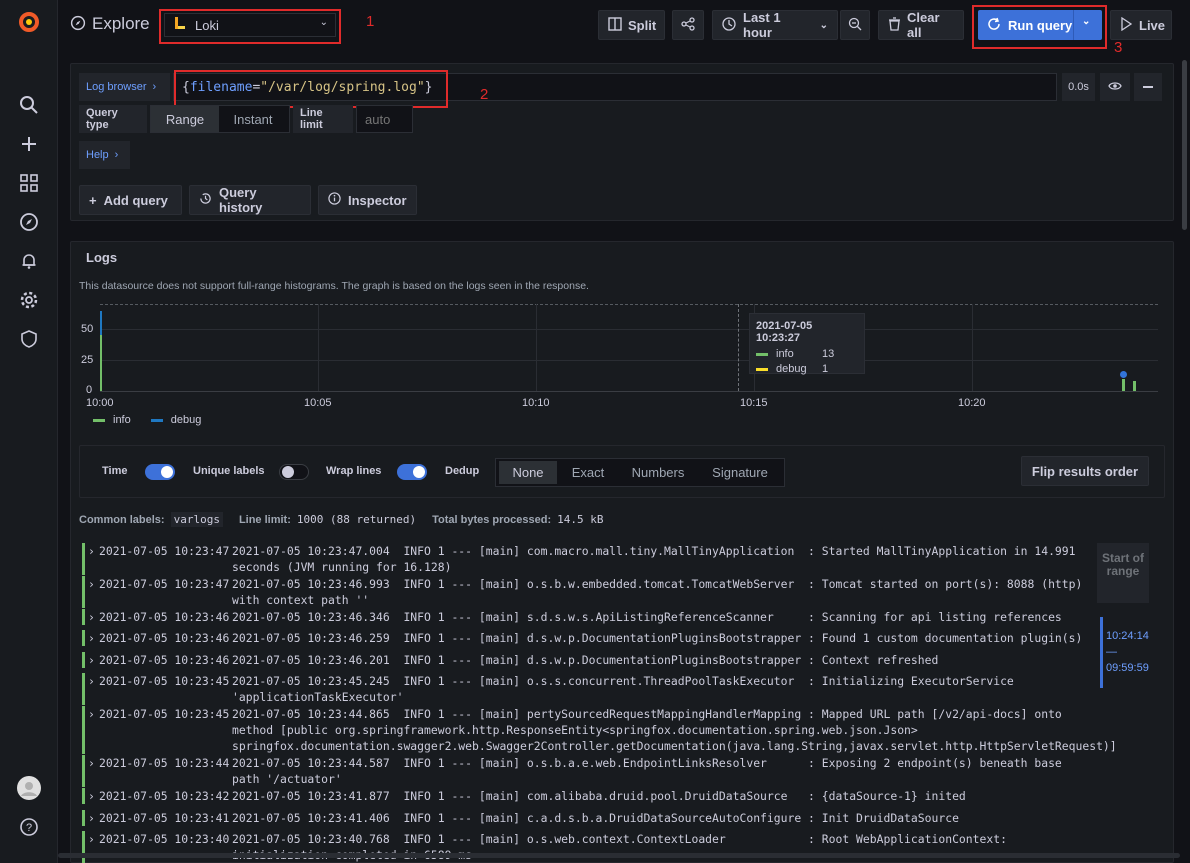 The height and width of the screenshot is (863, 1190). What do you see at coordinates (97, 155) in the screenshot?
I see `help-label: Help` at bounding box center [97, 155].